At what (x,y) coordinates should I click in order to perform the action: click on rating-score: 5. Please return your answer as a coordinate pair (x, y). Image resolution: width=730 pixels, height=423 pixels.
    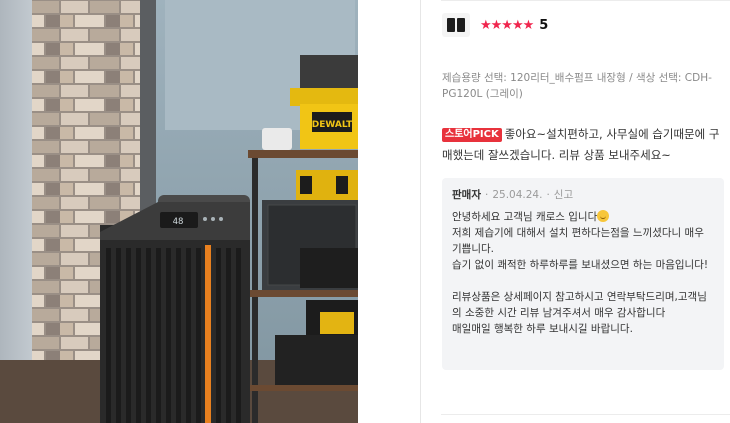
    Looking at the image, I should click on (544, 25).